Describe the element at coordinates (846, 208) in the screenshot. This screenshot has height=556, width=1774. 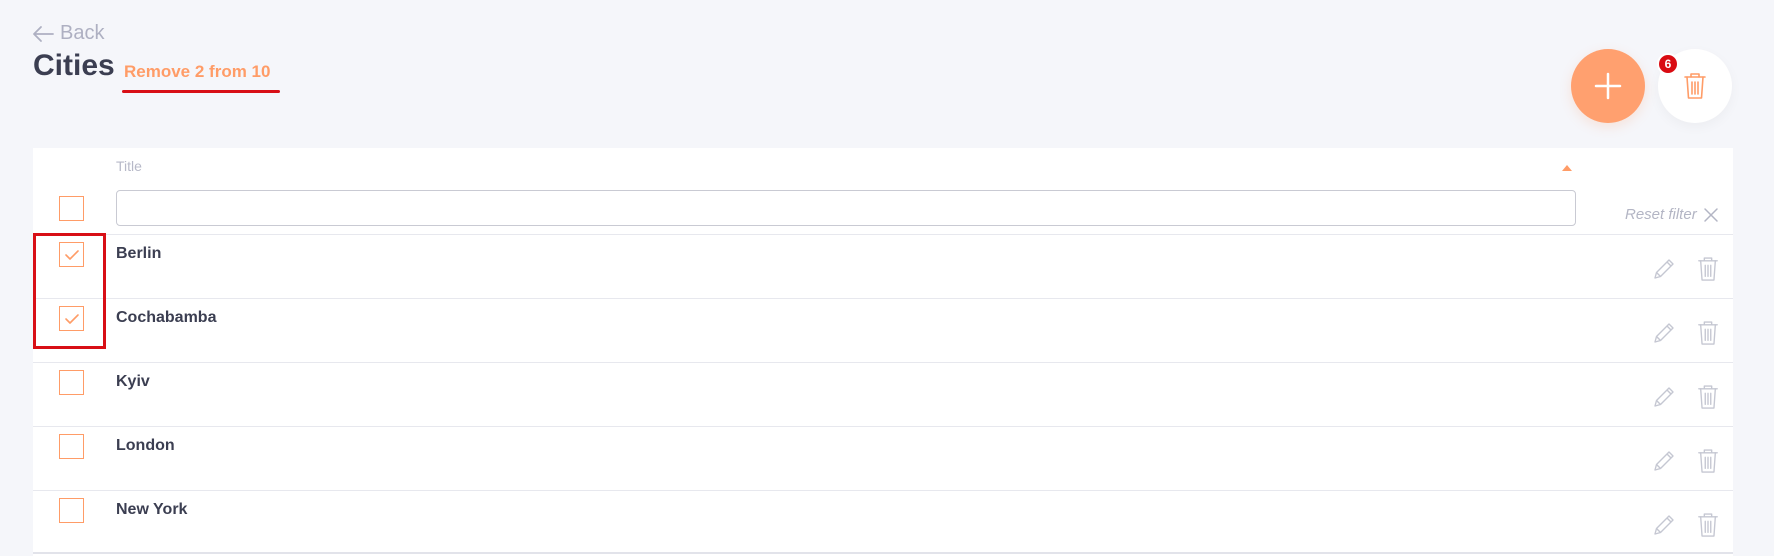
I see `title-filter-input` at that location.